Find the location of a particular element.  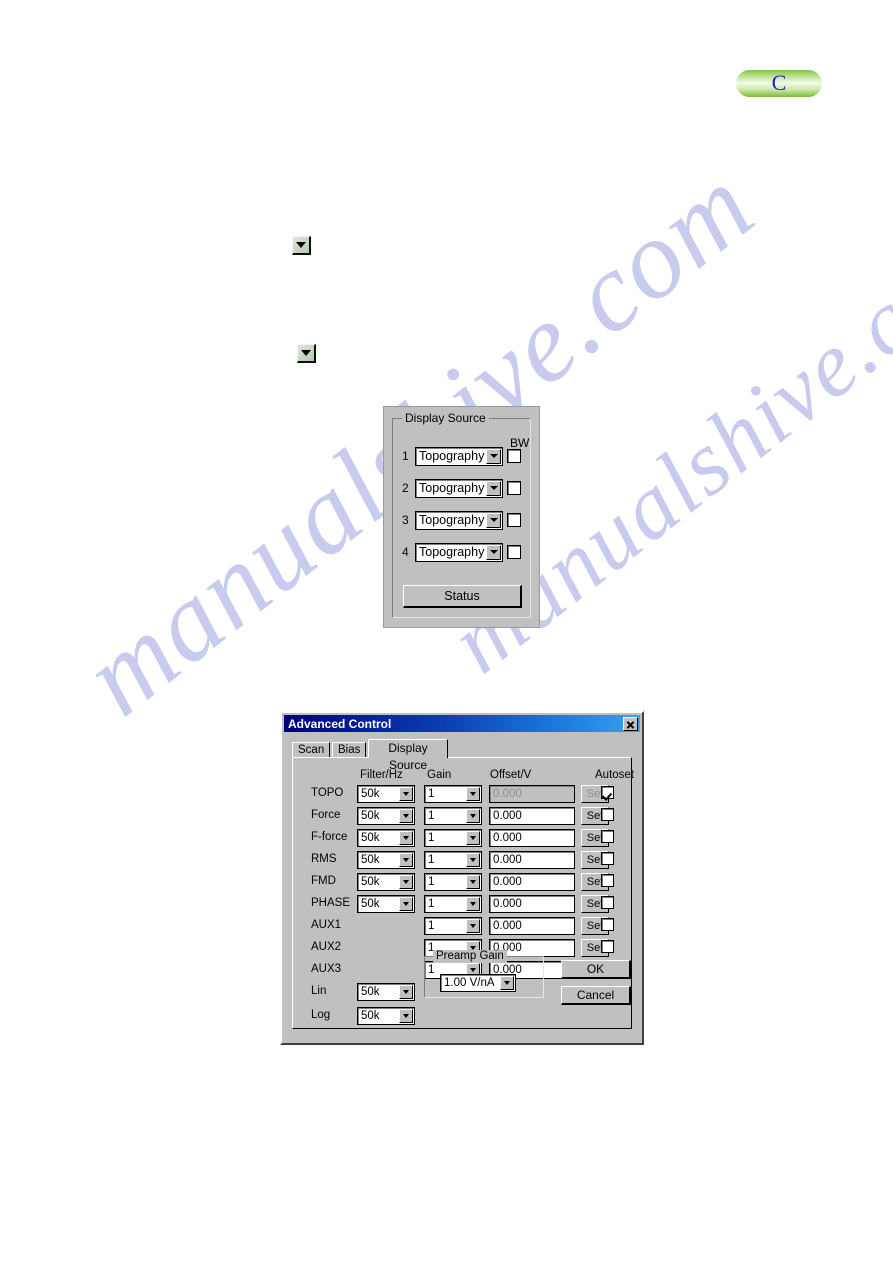

gain-select-fmd: 1 is located at coordinates (453, 882).